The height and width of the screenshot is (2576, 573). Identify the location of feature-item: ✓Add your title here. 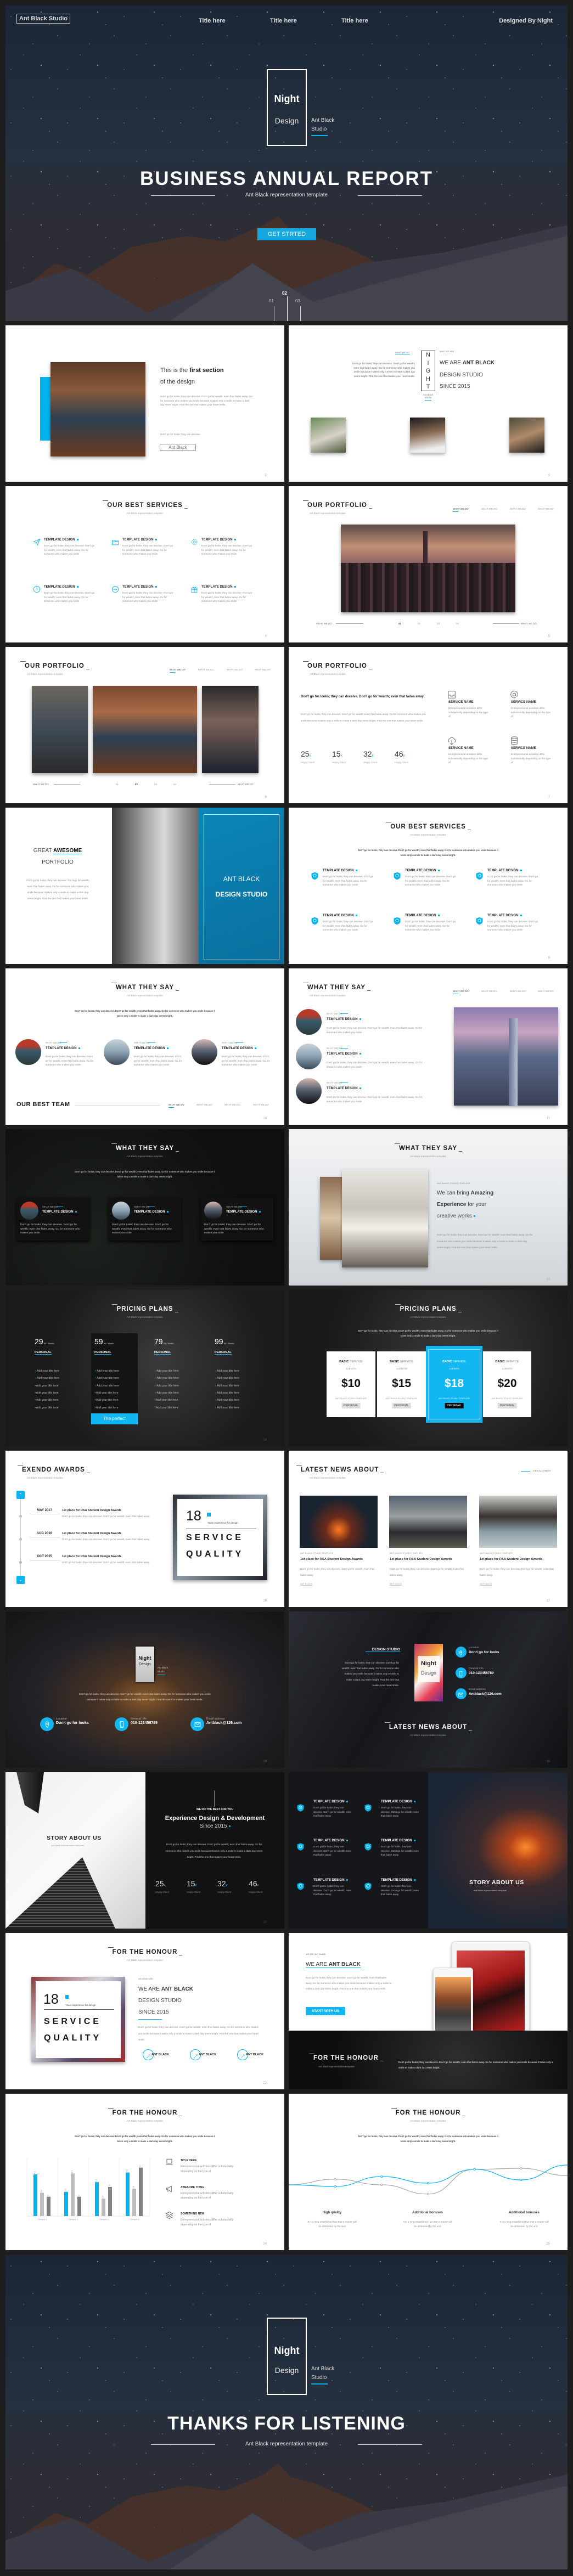
(227, 1379).